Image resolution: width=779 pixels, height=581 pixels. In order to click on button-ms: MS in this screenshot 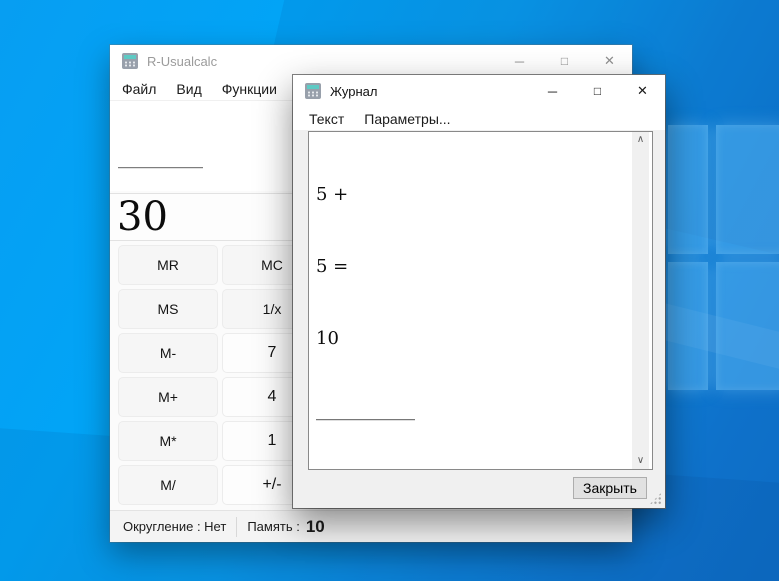, I will do `click(168, 309)`.